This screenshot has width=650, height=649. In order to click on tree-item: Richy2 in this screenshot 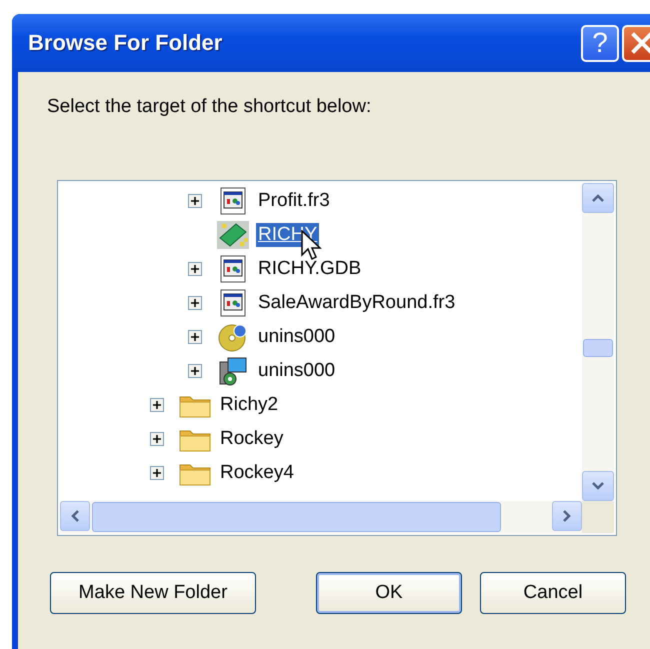, I will do `click(249, 405)`.